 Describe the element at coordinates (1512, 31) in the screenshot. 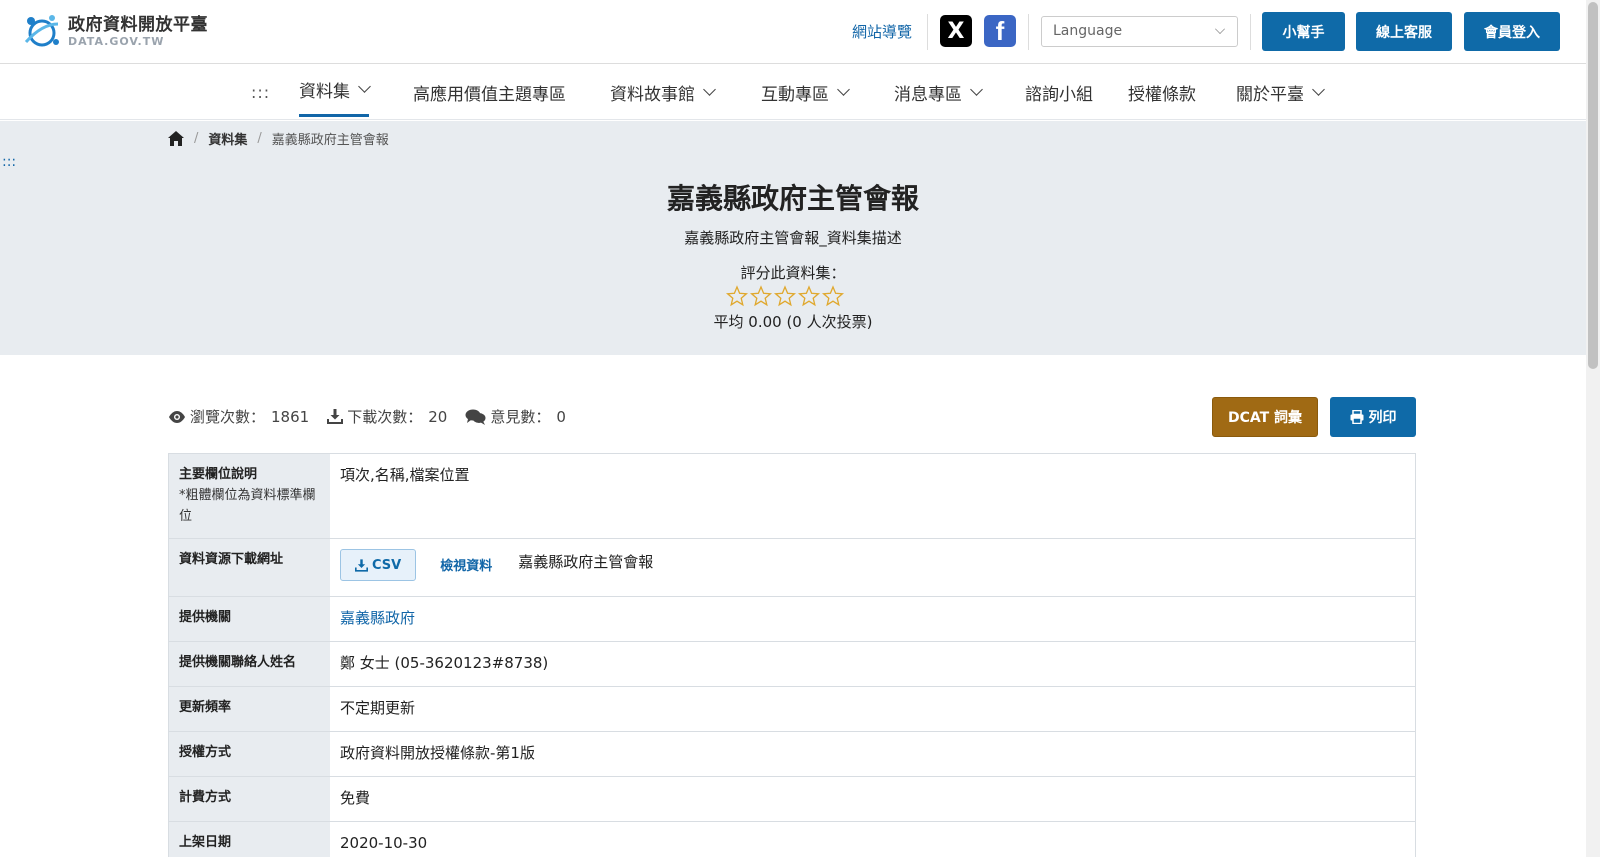

I see `member-login-button: 會員登入` at that location.